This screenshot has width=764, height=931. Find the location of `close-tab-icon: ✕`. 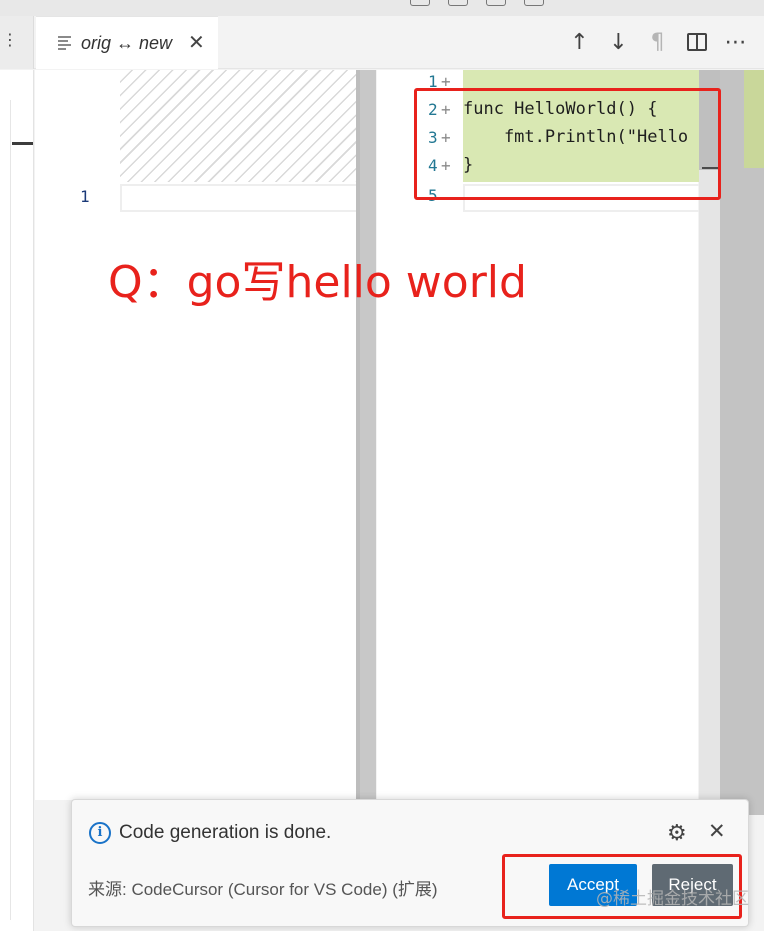

close-tab-icon: ✕ is located at coordinates (196, 42).